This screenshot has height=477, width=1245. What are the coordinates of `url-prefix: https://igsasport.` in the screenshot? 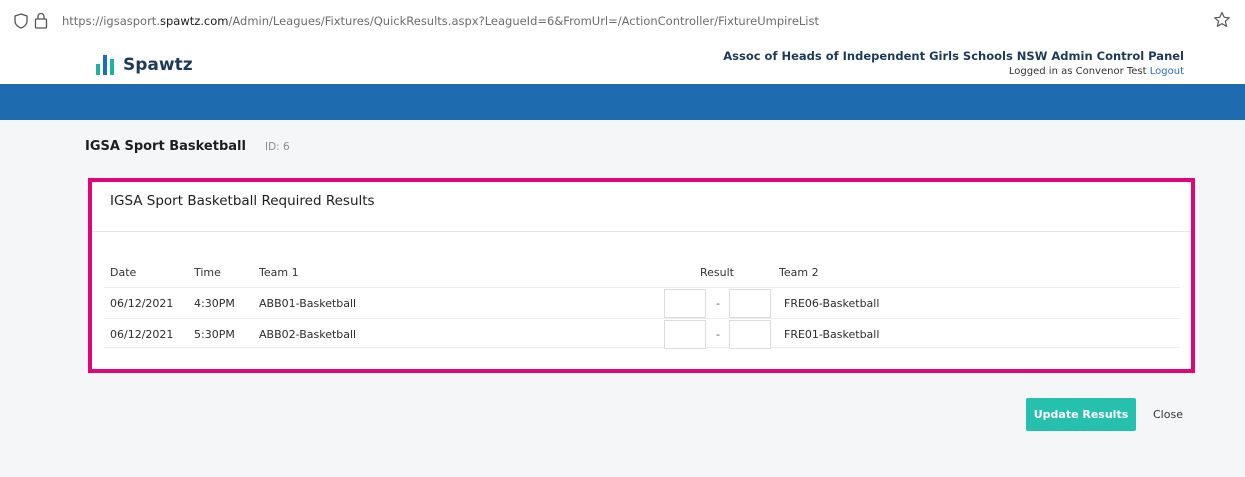 It's located at (111, 21).